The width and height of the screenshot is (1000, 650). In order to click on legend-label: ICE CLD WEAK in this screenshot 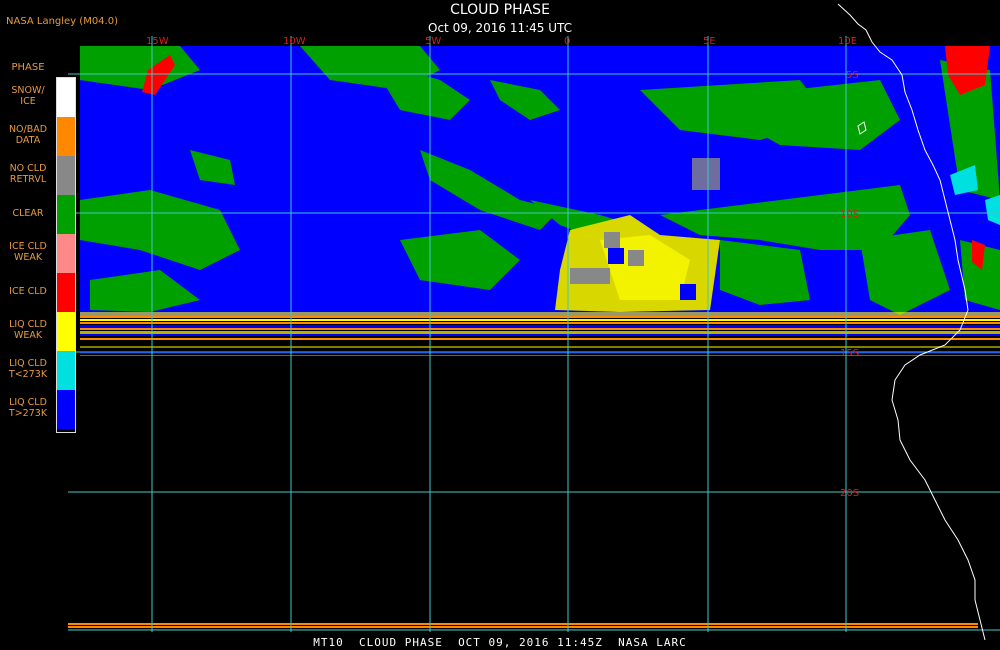, I will do `click(28, 252)`.